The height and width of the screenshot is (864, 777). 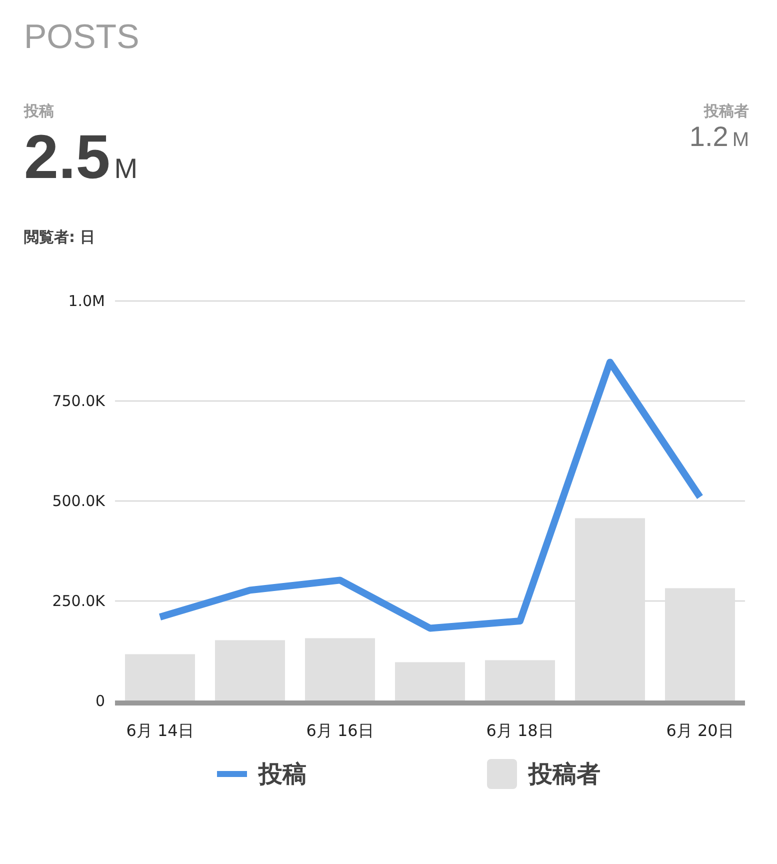 What do you see at coordinates (82, 37) in the screenshot?
I see `card-title: POSTS` at bounding box center [82, 37].